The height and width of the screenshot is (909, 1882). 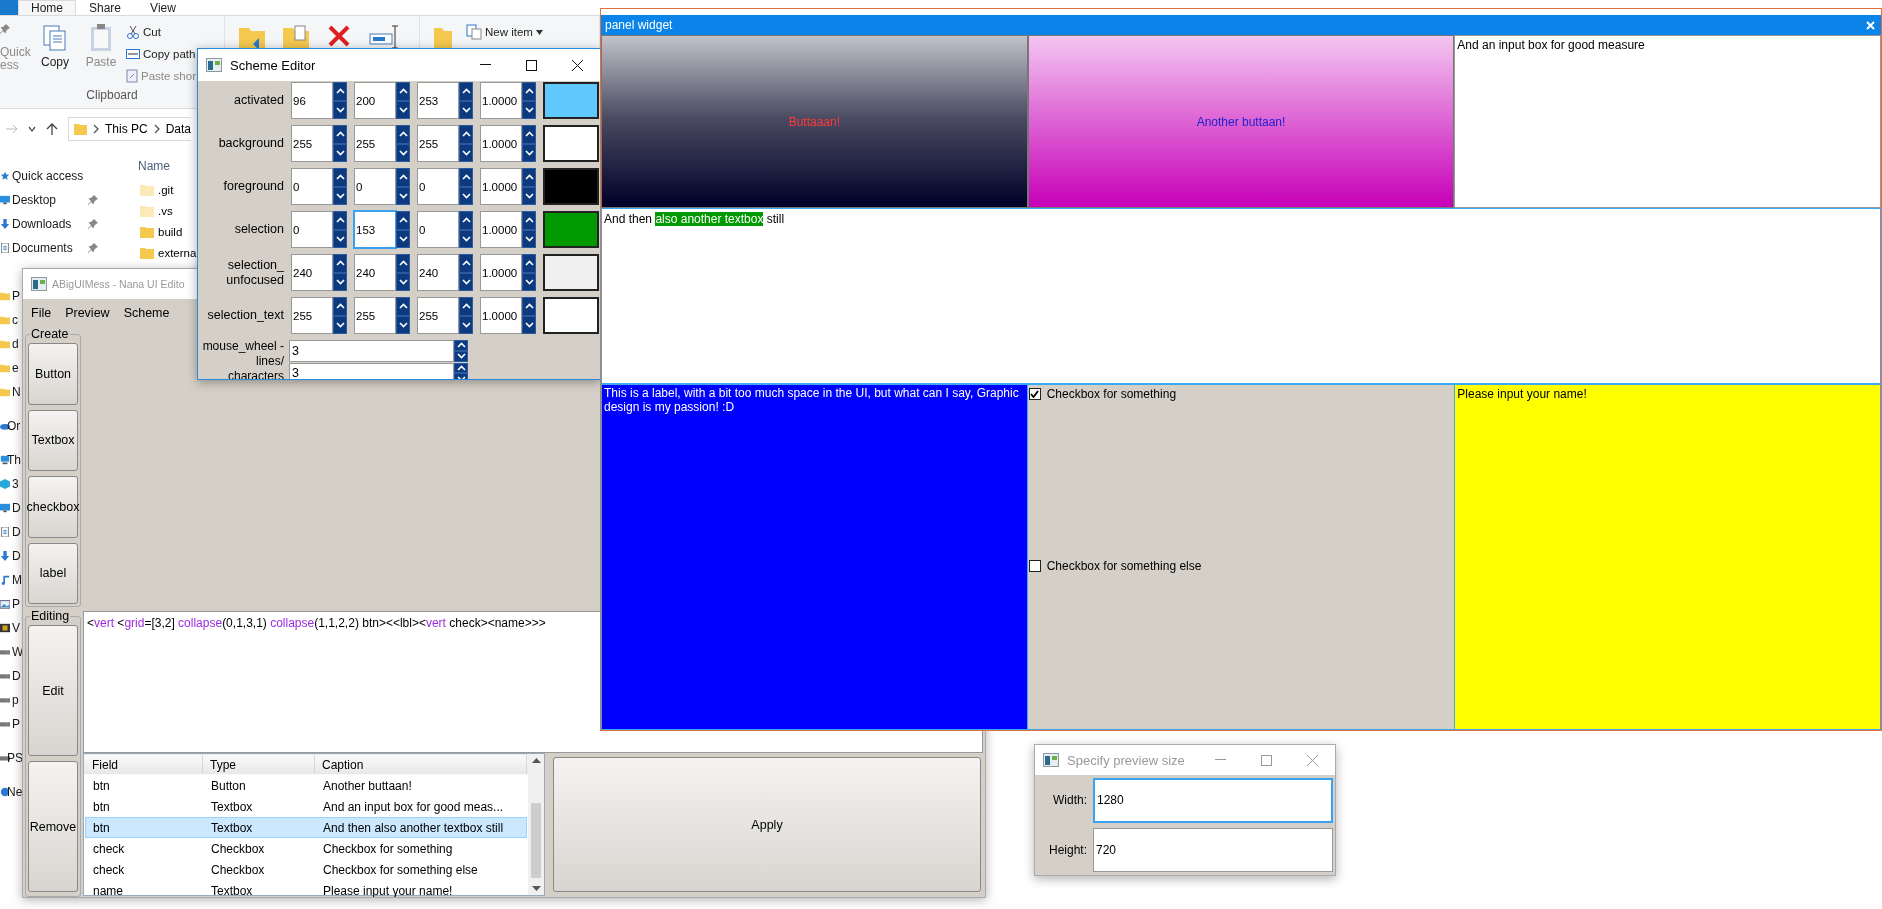 I want to click on ribbon-button: New item, so click(x=504, y=32).